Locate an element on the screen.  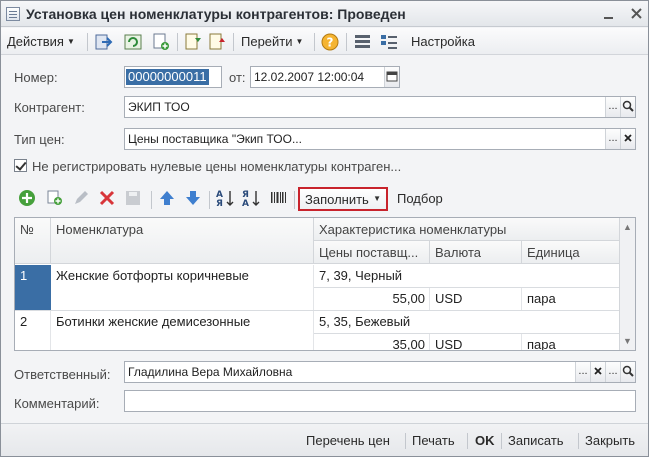
number-label: Номер: is located at coordinates (36, 77).